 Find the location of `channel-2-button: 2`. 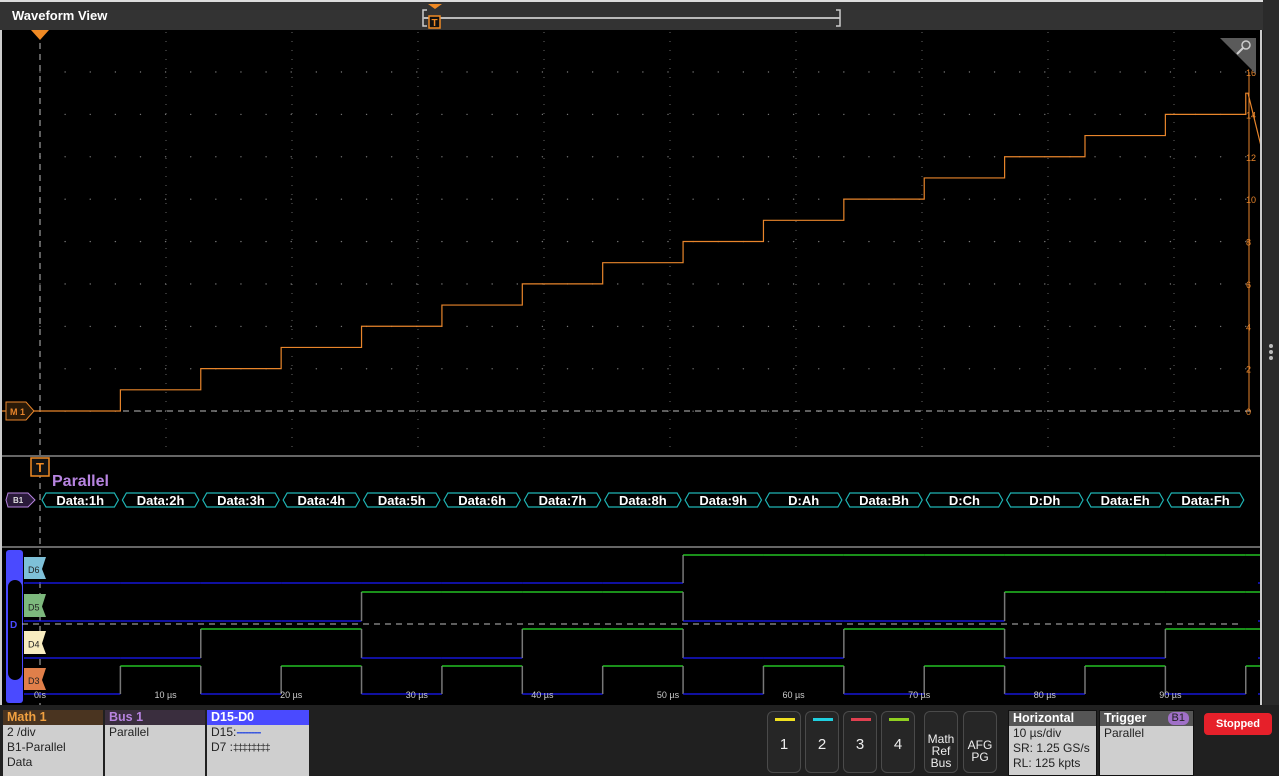

channel-2-button: 2 is located at coordinates (822, 742).